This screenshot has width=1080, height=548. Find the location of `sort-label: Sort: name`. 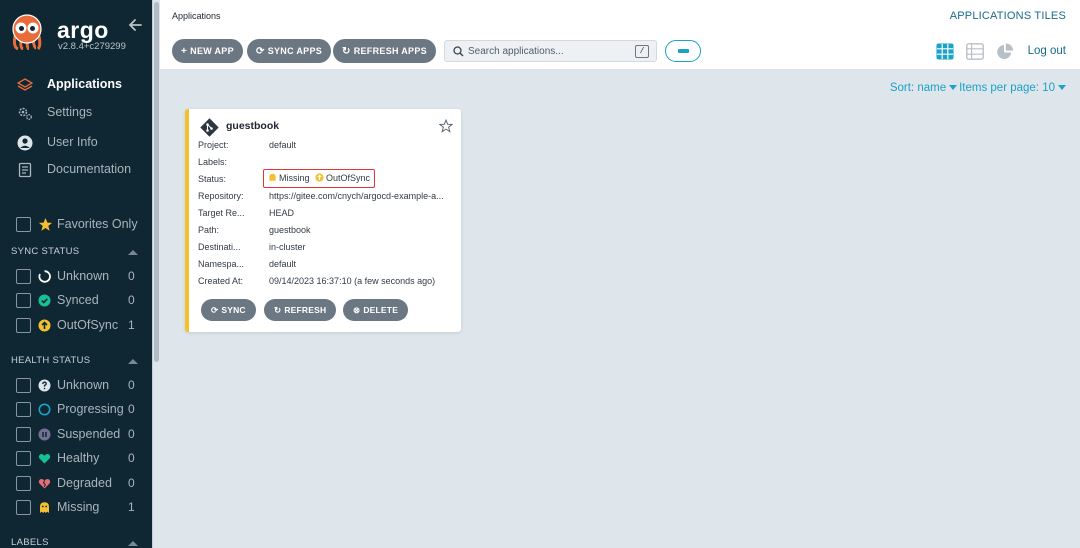

sort-label: Sort: name is located at coordinates (918, 88).